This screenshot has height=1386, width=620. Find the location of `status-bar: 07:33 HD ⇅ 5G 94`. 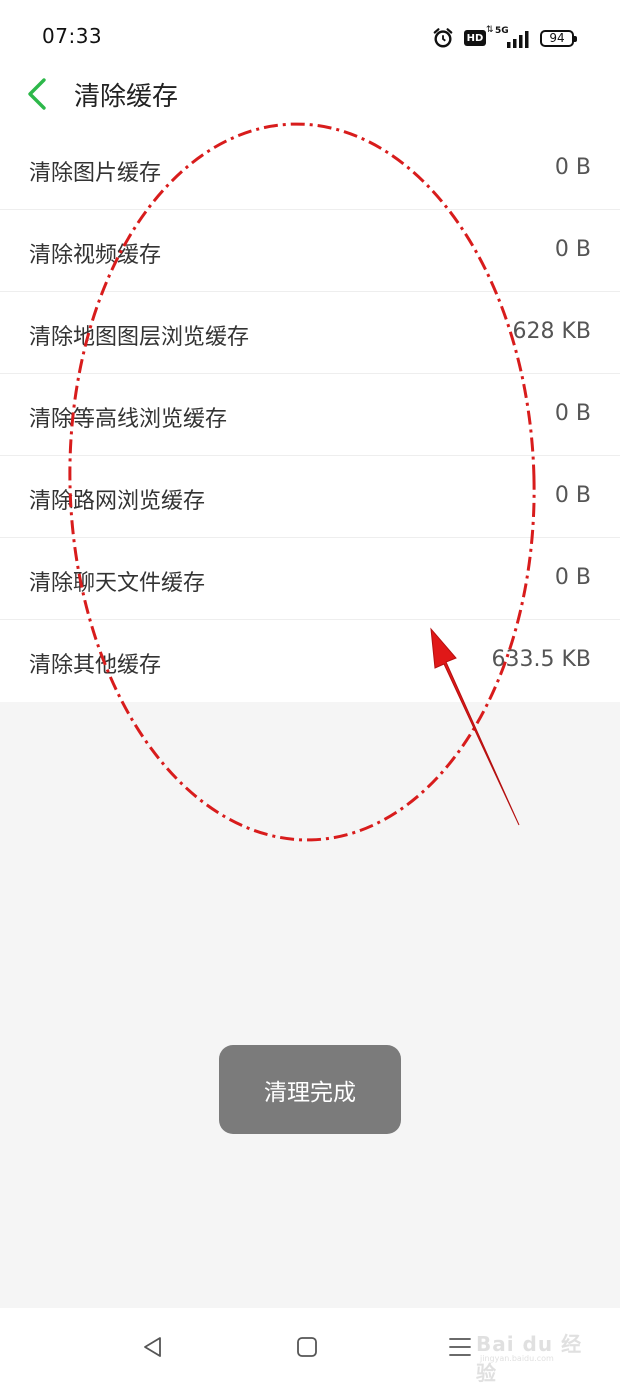

status-bar: 07:33 HD ⇅ 5G 94 is located at coordinates (310, 35).